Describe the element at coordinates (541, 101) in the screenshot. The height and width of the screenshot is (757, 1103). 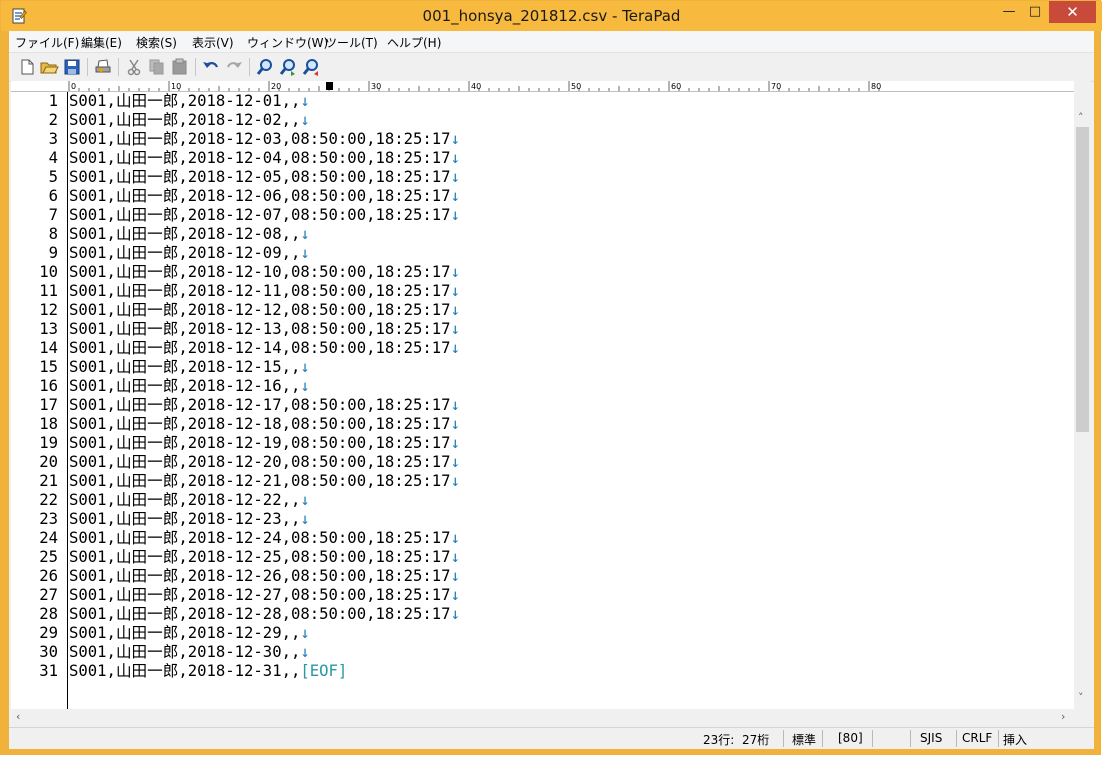
I see `editor-line: 1 S001,山田一郎,2018-12-01,,↓` at that location.